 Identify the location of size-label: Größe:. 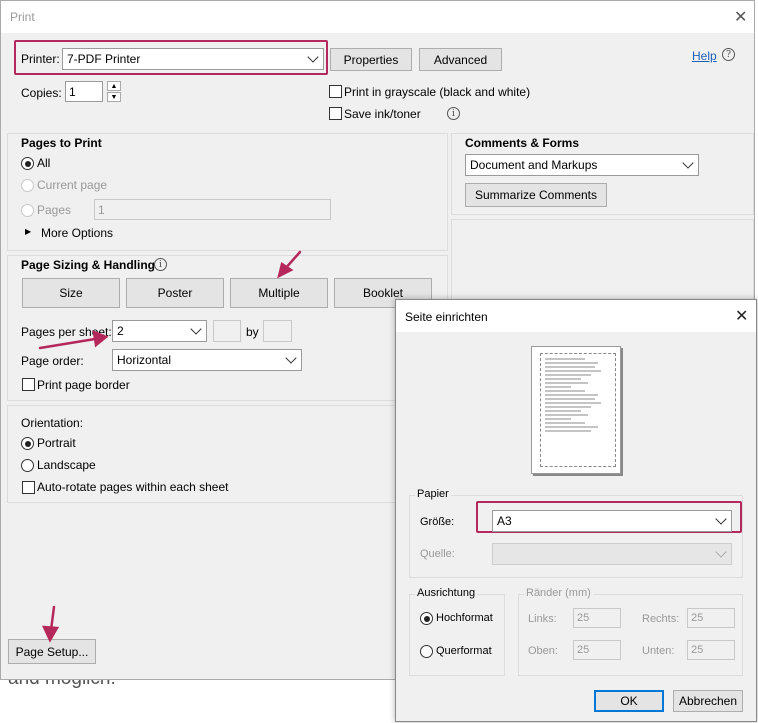
(437, 522).